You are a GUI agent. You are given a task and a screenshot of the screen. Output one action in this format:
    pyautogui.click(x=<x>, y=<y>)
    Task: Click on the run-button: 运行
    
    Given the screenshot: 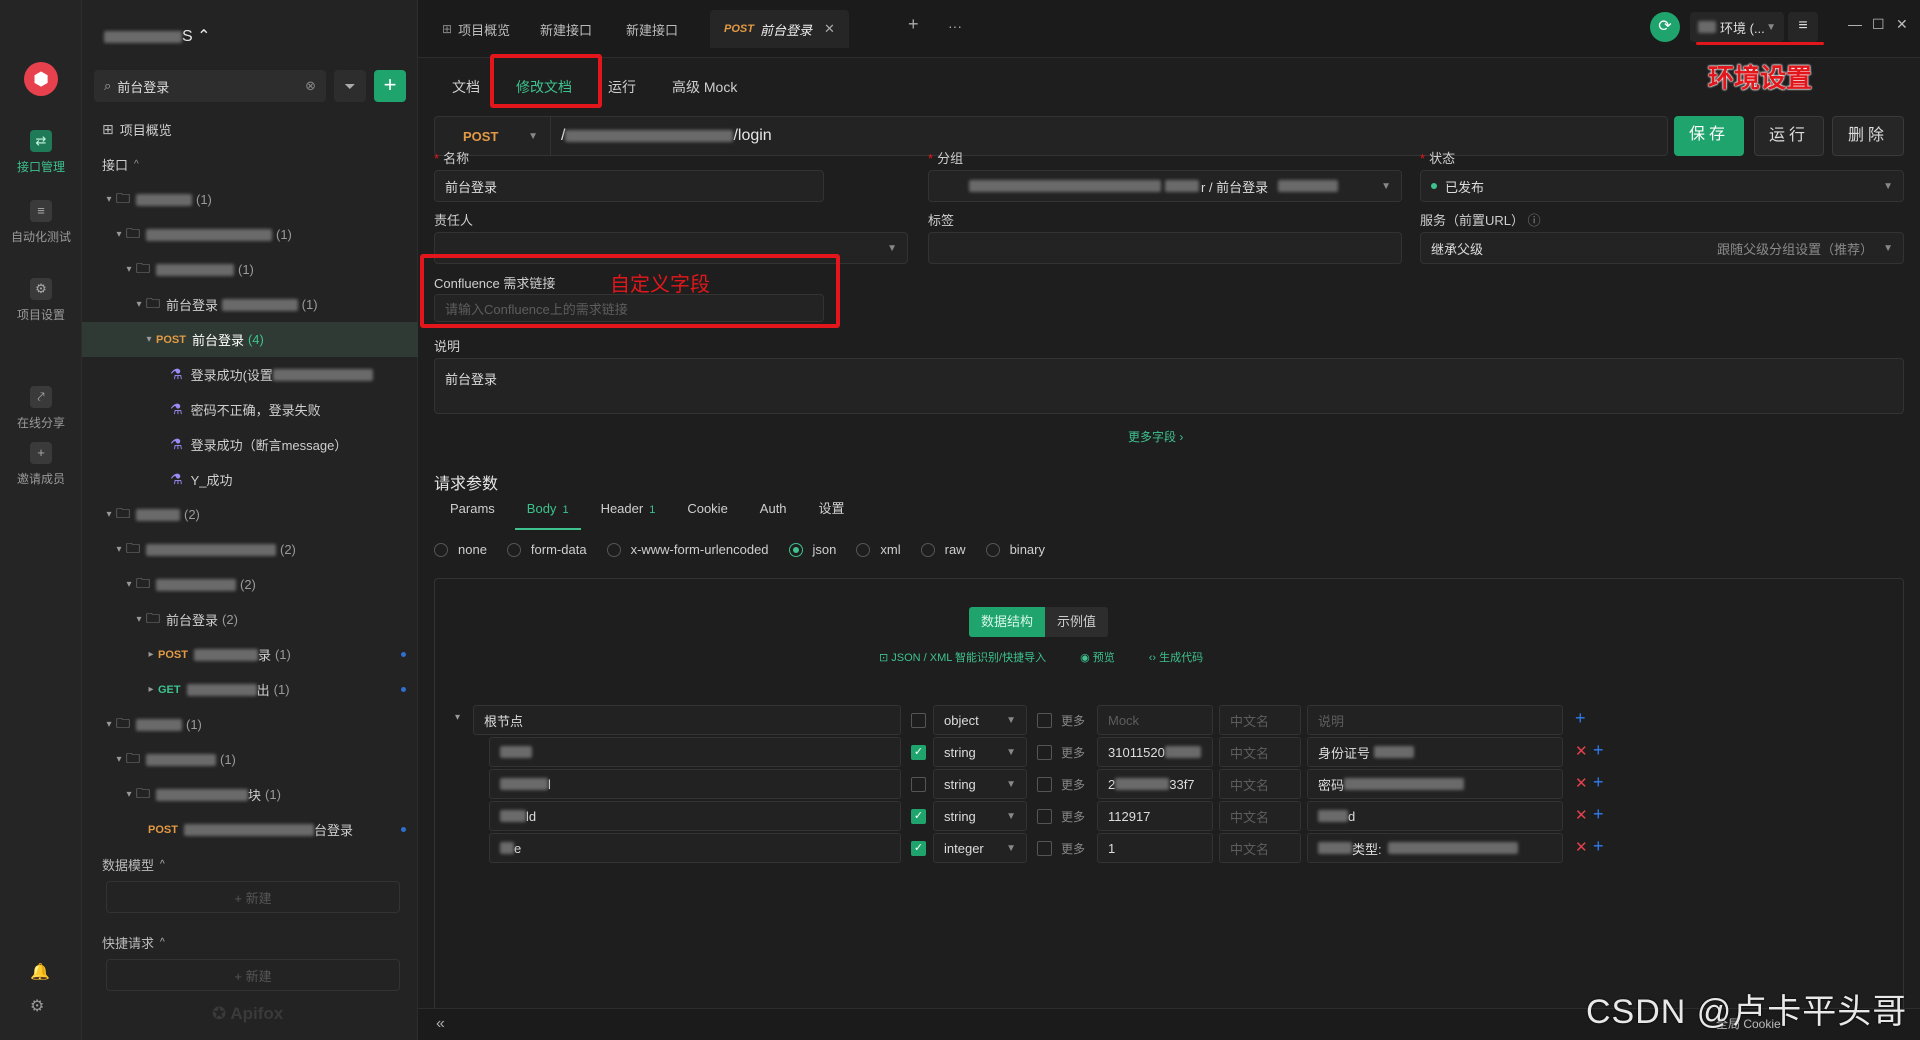 What is the action you would take?
    pyautogui.click(x=1789, y=136)
    